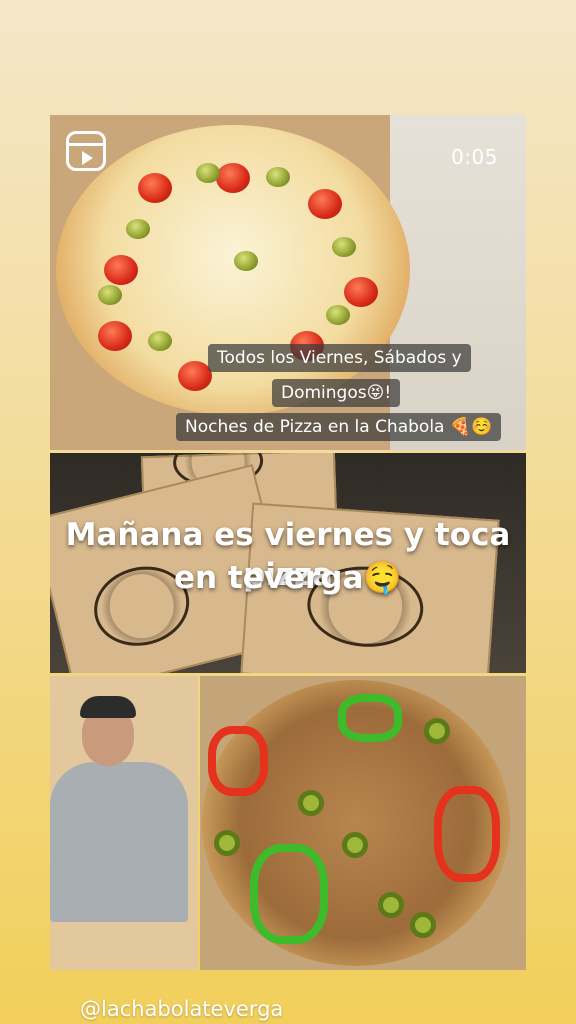  Describe the element at coordinates (339, 358) in the screenshot. I see `caption-line-1: Todos los Viernes, Sábados y` at that location.